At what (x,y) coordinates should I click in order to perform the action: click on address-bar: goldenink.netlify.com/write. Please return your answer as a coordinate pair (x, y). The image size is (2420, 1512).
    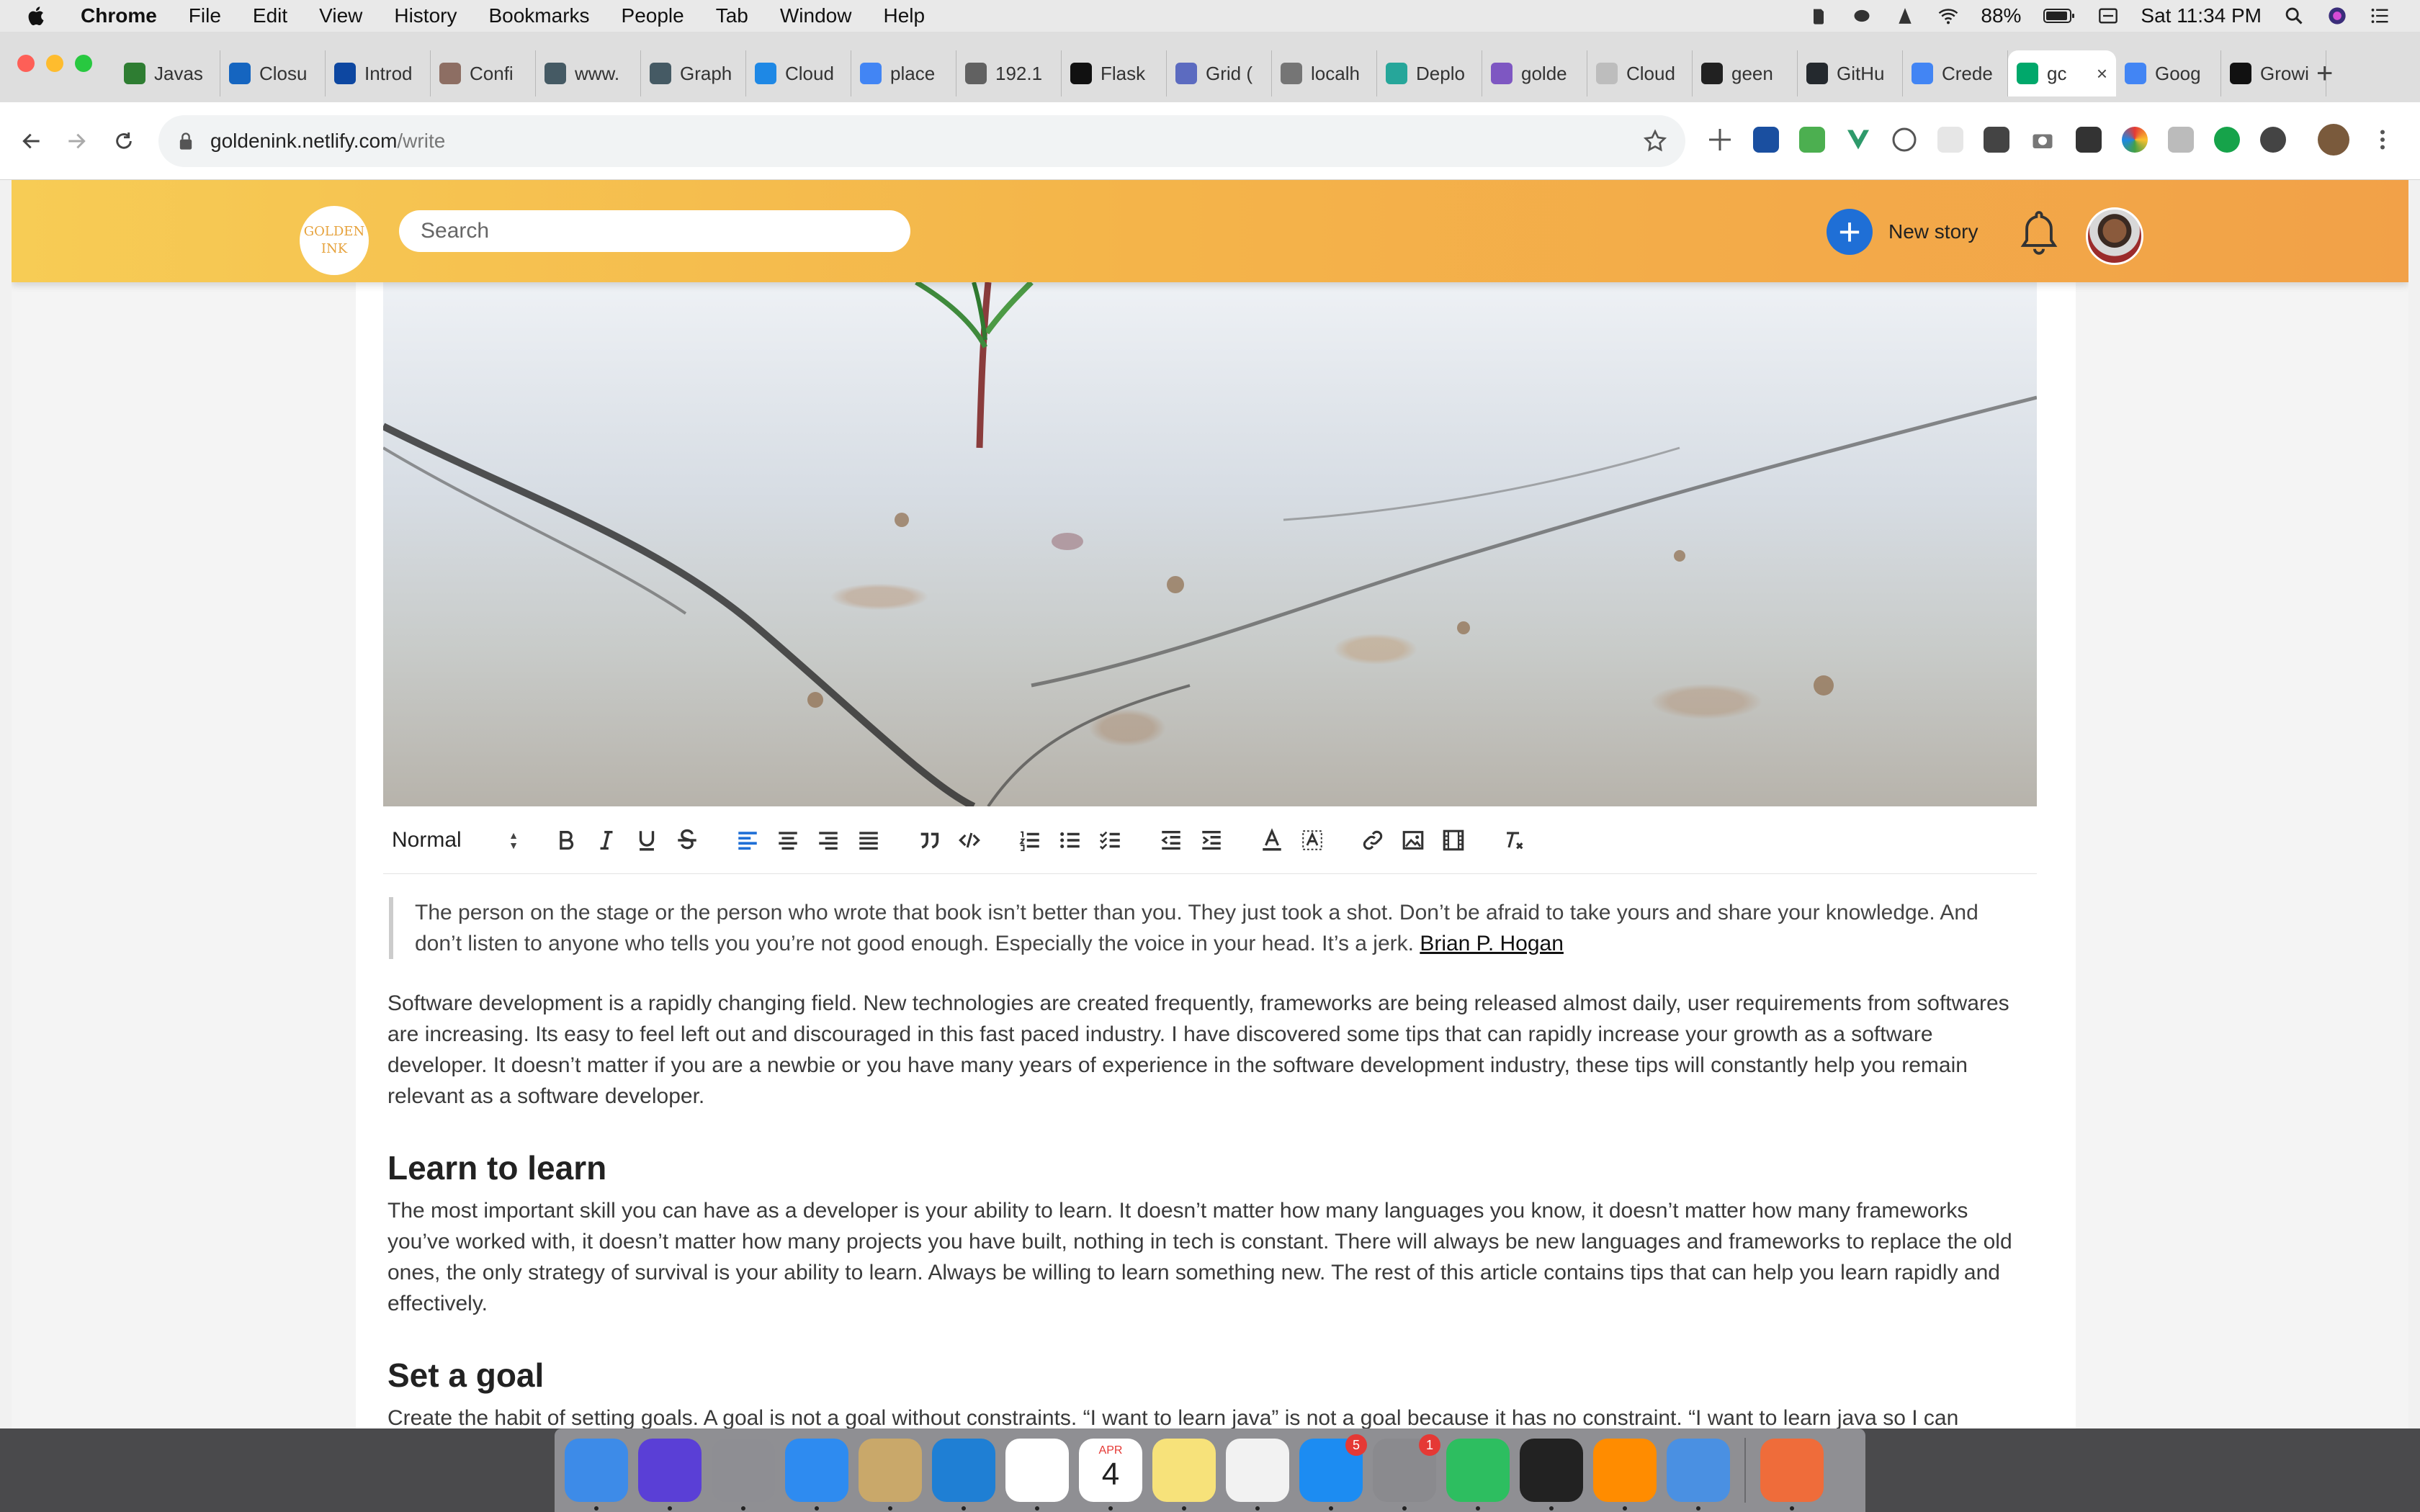
    Looking at the image, I should click on (921, 141).